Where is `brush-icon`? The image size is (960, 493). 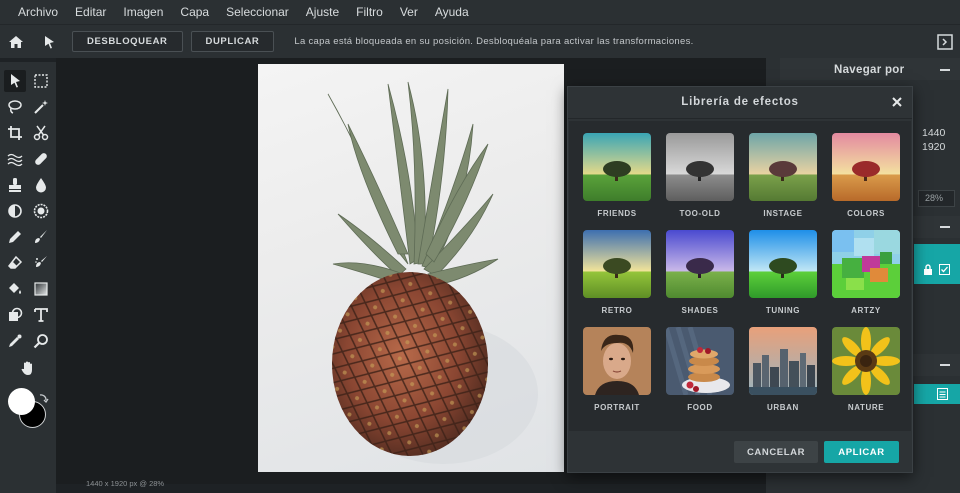 brush-icon is located at coordinates (41, 237).